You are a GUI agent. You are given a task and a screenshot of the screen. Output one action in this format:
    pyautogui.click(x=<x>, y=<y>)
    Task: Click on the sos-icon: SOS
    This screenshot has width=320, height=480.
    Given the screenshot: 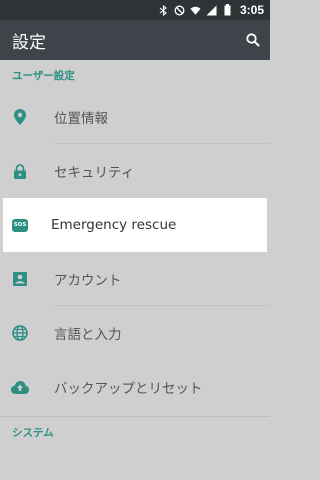 What is the action you would take?
    pyautogui.click(x=20, y=225)
    